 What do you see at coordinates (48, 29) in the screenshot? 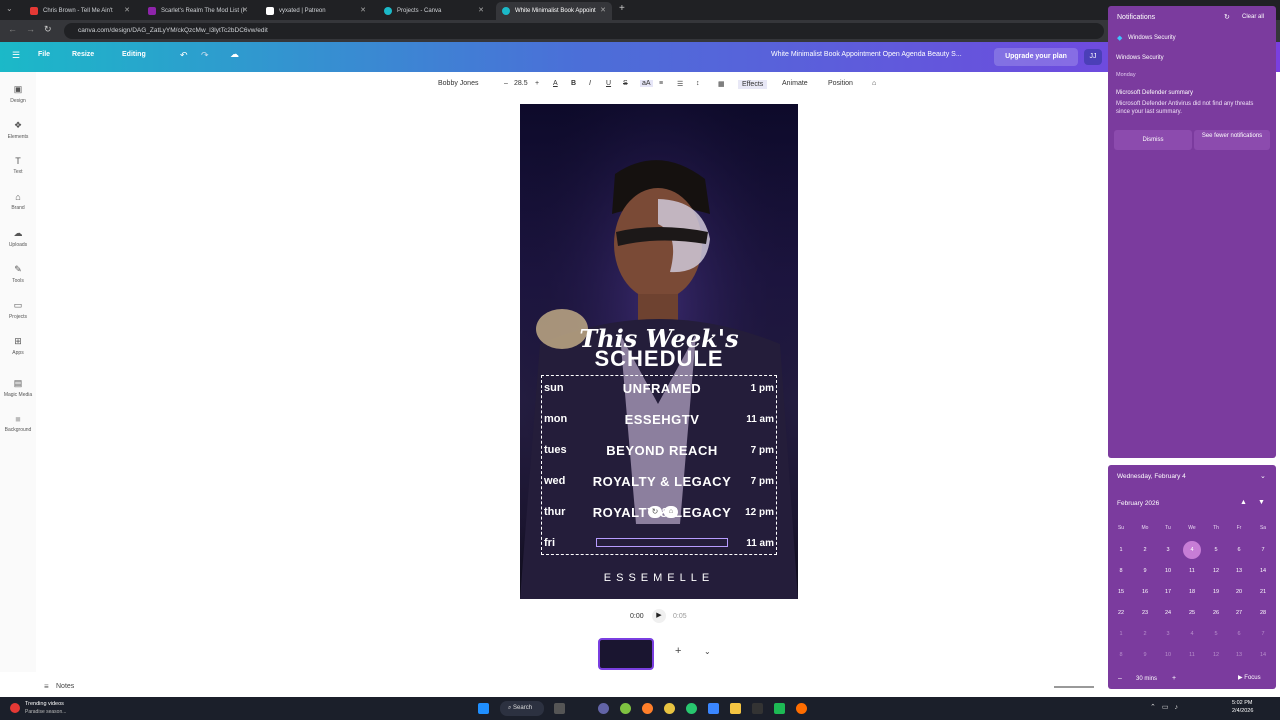
I see `reload-icon: ↻` at bounding box center [48, 29].